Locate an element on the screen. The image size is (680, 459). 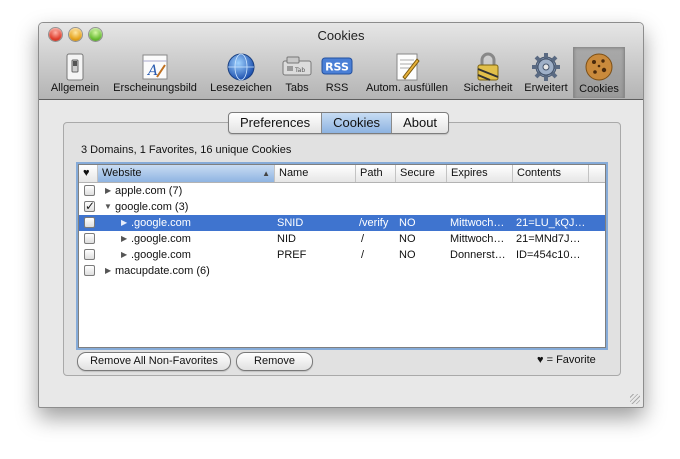
column-favorite: ♥ is located at coordinates (88, 173).